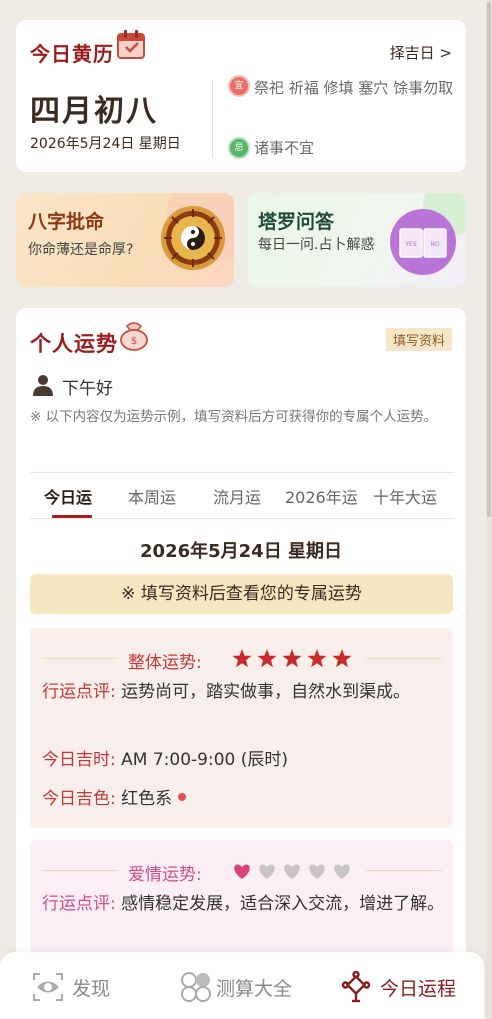 This screenshot has width=492, height=1019. I want to click on love-label: 爱情运势:, so click(165, 875).